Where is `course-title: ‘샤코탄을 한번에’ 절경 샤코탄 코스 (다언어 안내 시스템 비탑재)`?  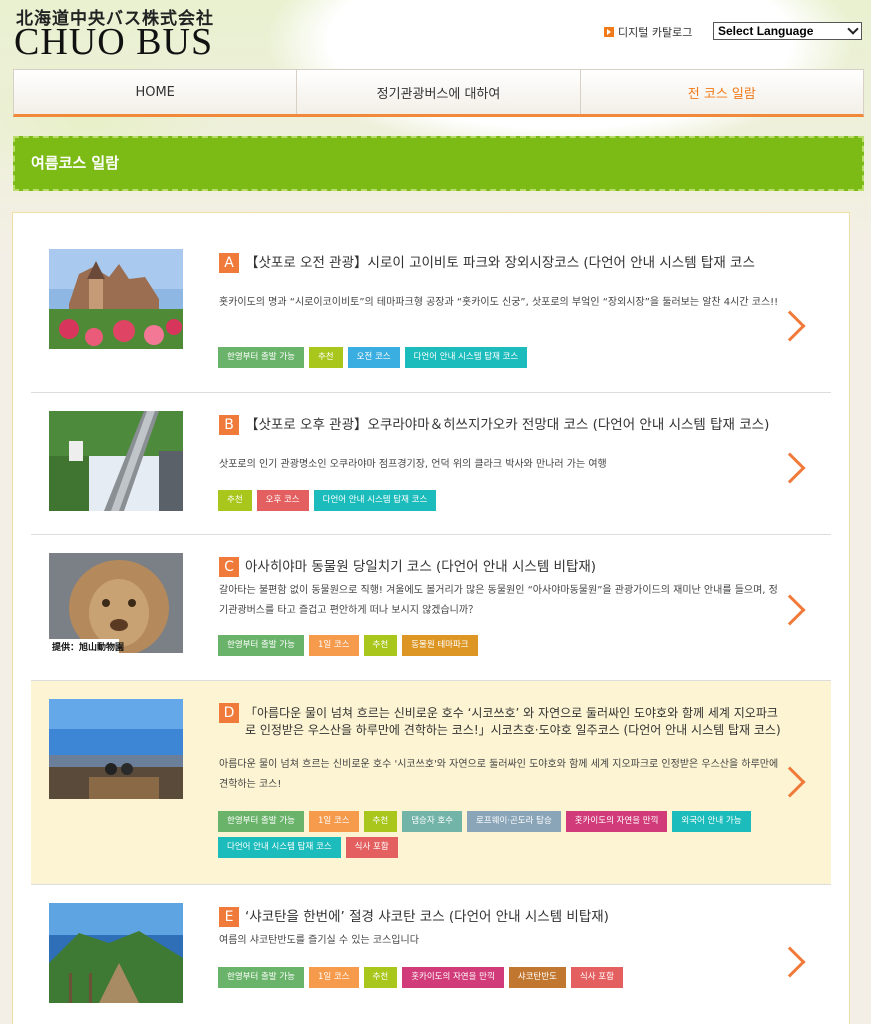
course-title: ‘샤코탄을 한번에’ 절경 샤코탄 코스 (다언어 안내 시스템 비탑재) is located at coordinates (515, 917).